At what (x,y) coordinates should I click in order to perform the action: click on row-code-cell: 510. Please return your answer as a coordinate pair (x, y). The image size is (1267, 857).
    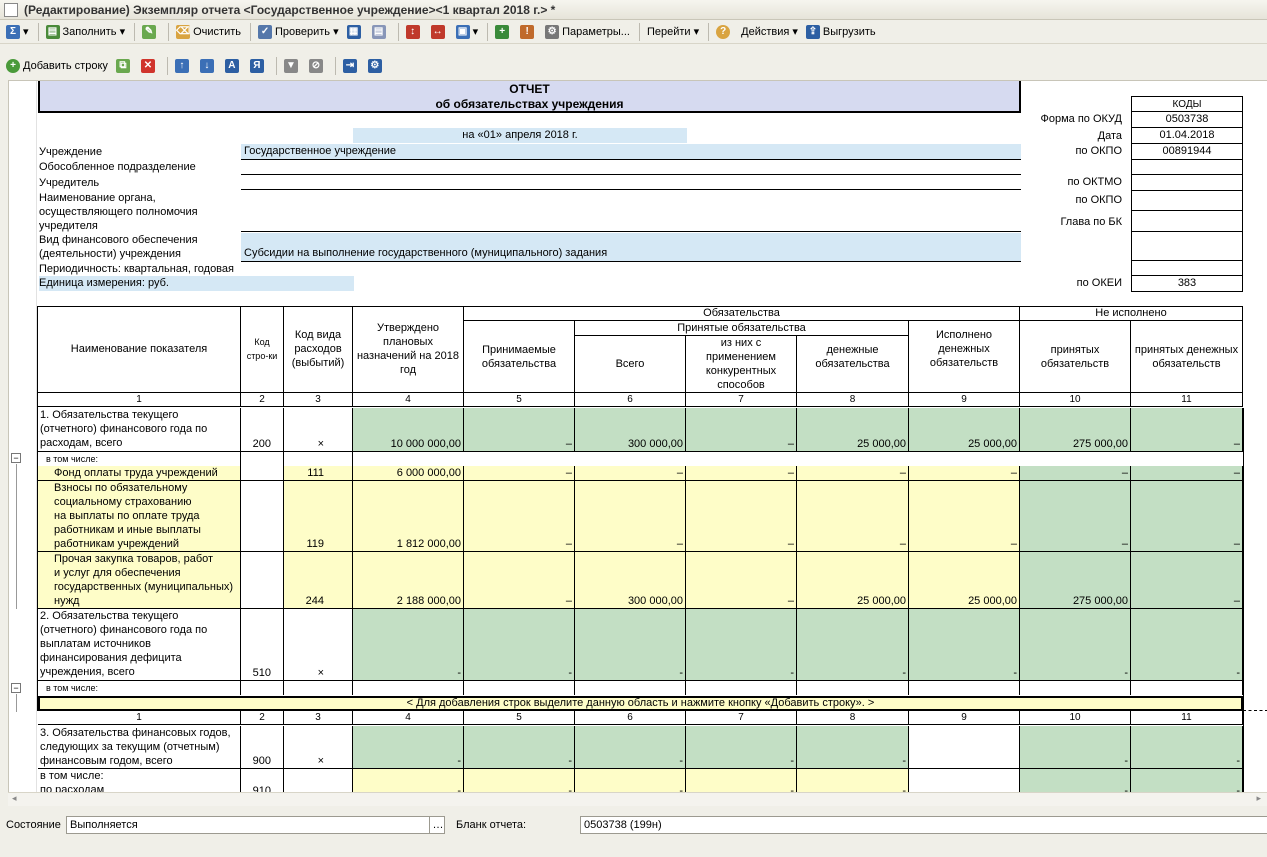
    Looking at the image, I should click on (262, 645).